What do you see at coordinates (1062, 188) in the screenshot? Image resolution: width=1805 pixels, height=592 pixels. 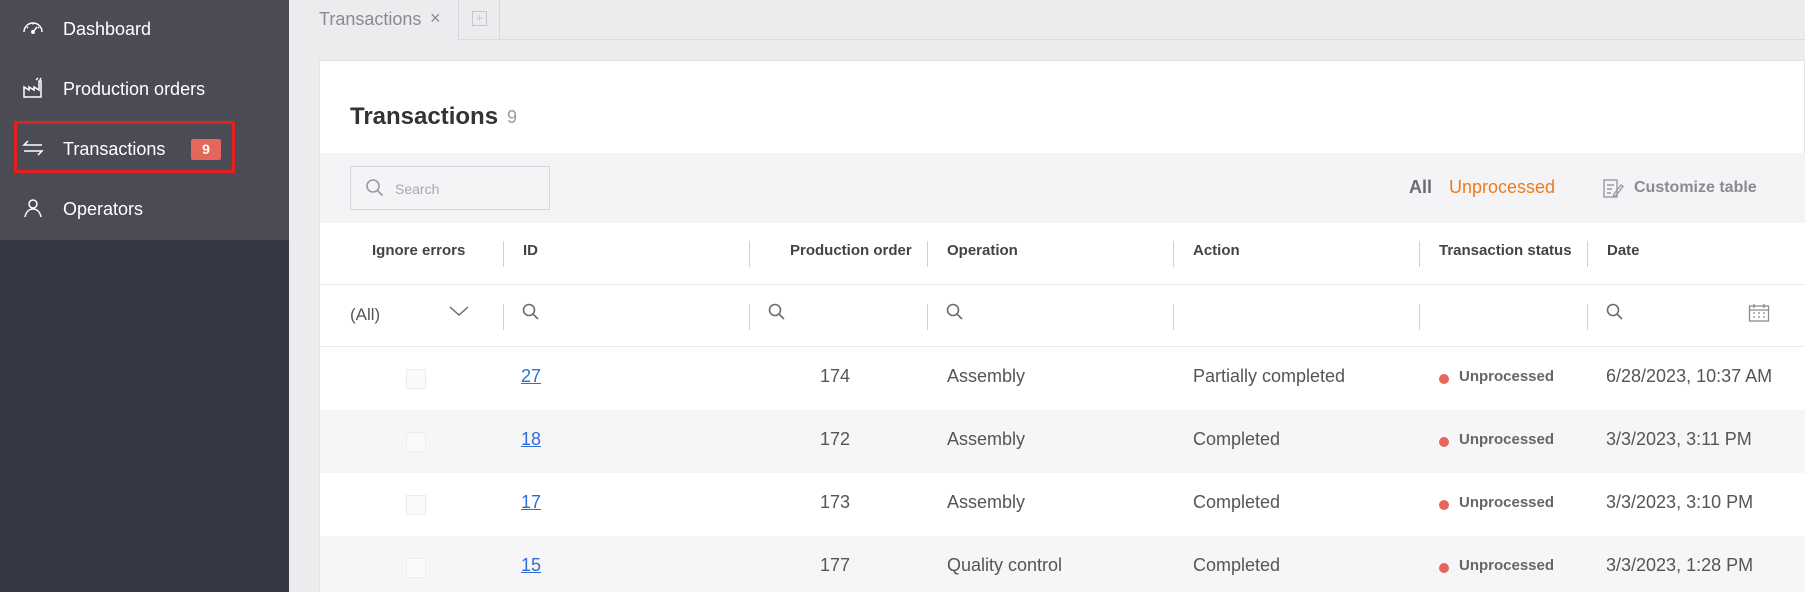 I see `toolbar: All Unprocessed Customize table` at bounding box center [1062, 188].